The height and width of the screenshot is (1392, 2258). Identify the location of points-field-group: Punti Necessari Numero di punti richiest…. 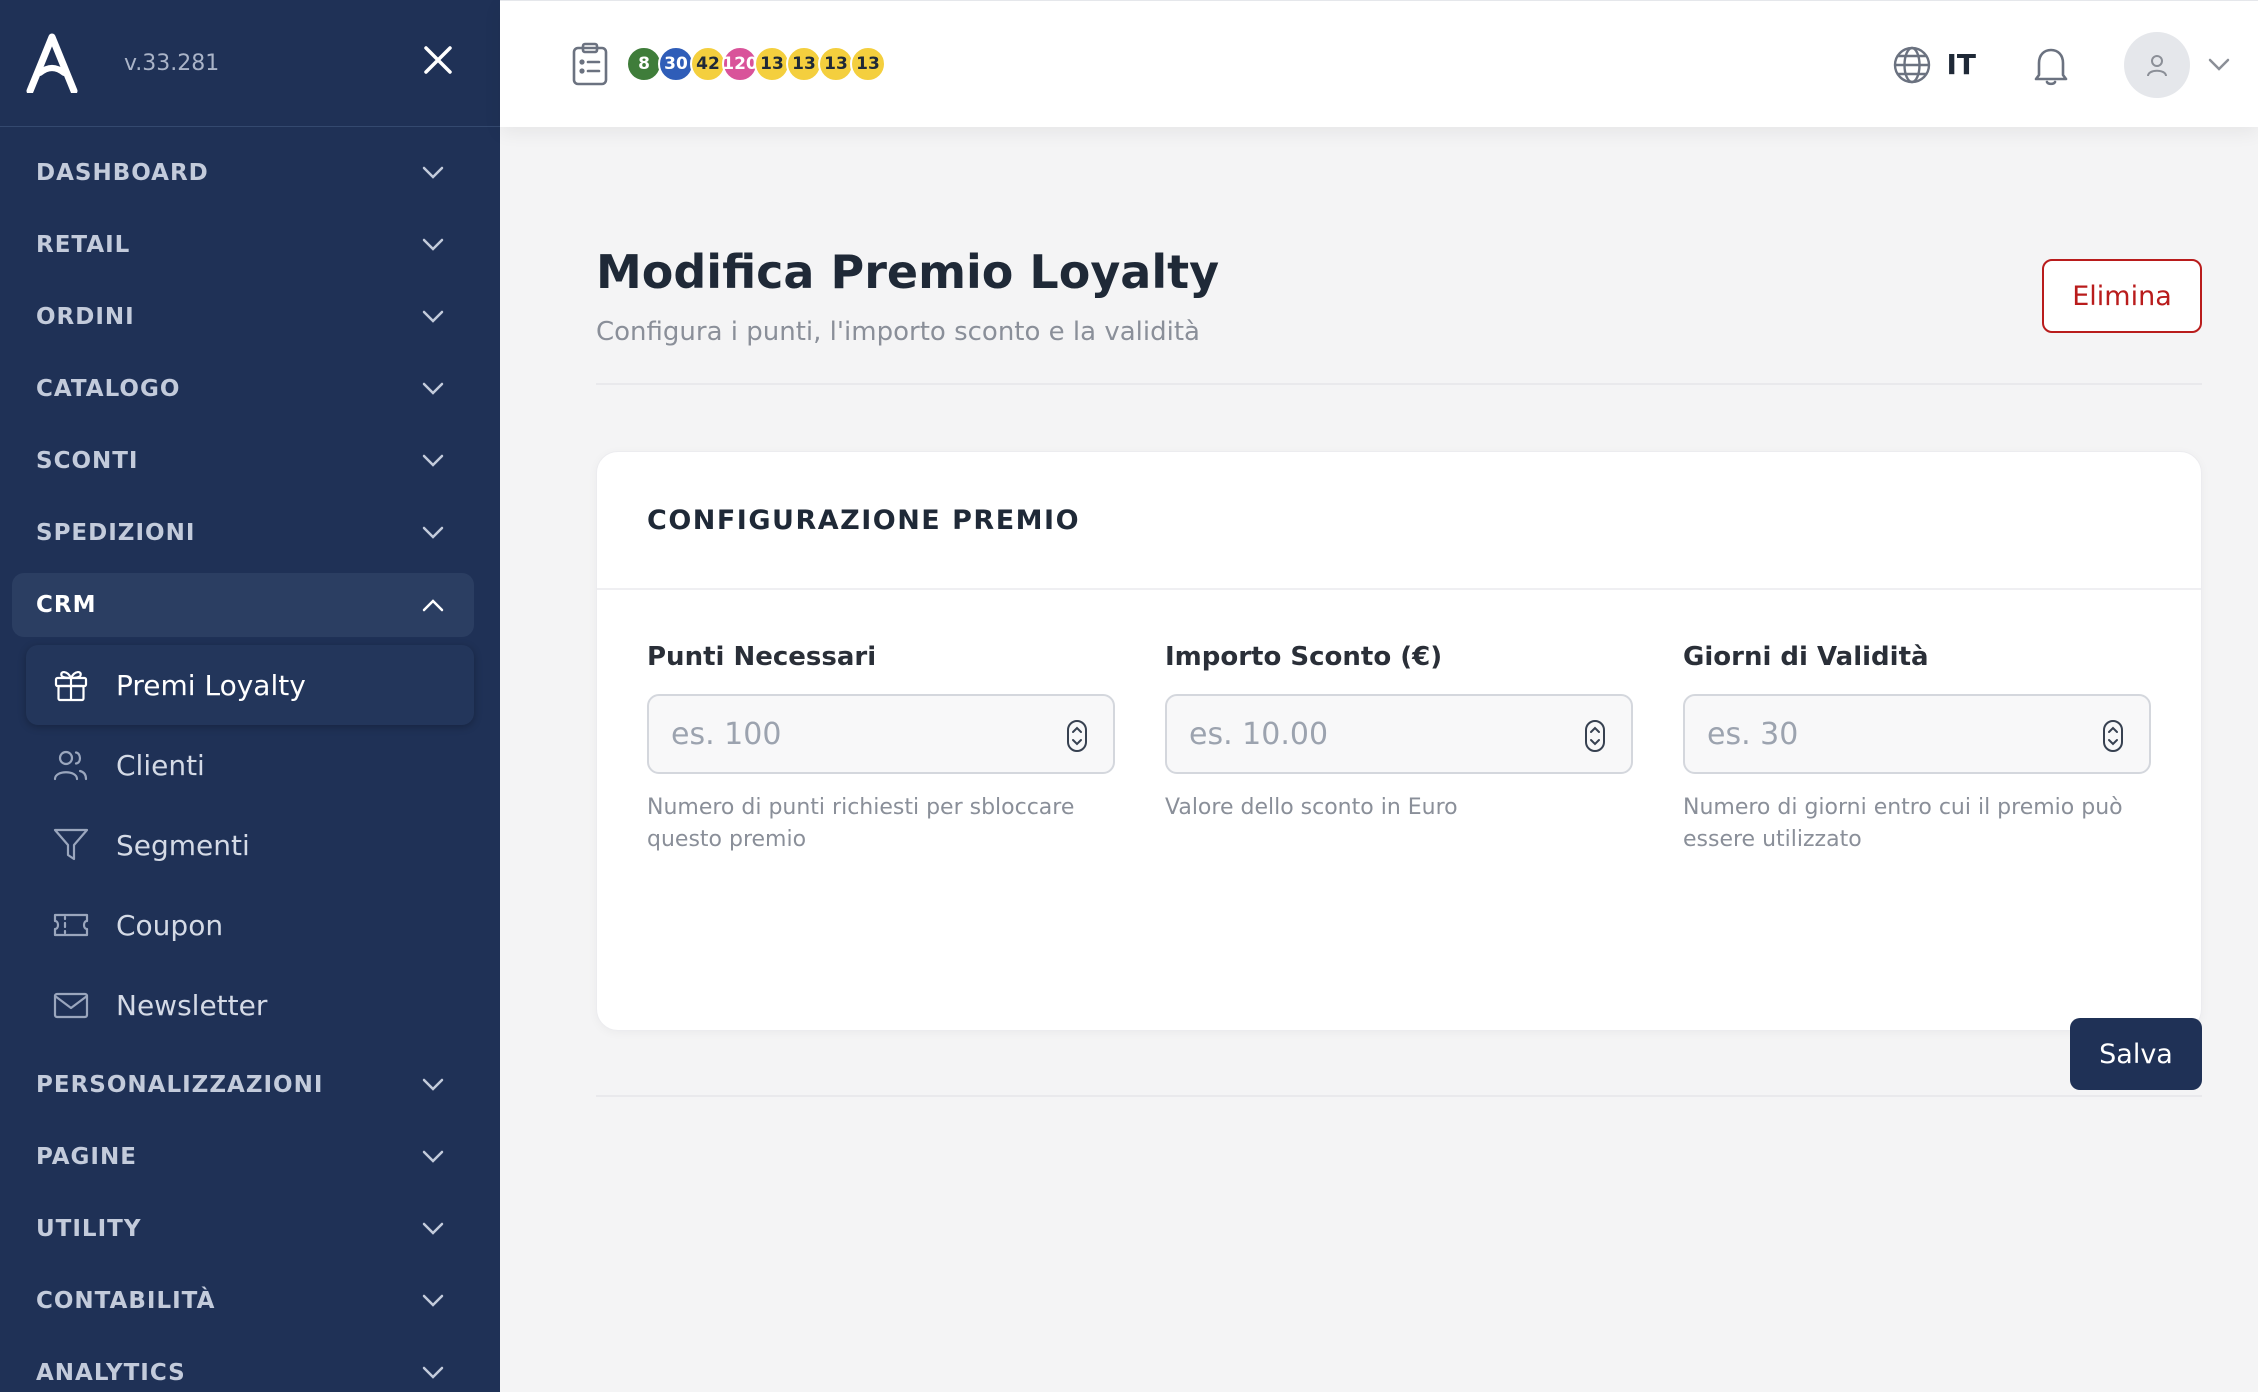
(881, 749).